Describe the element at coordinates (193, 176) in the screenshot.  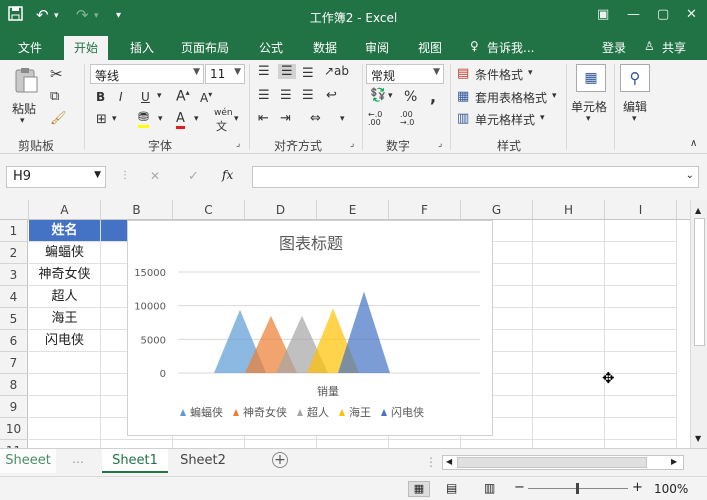
I see `enter-icon: ✓` at that location.